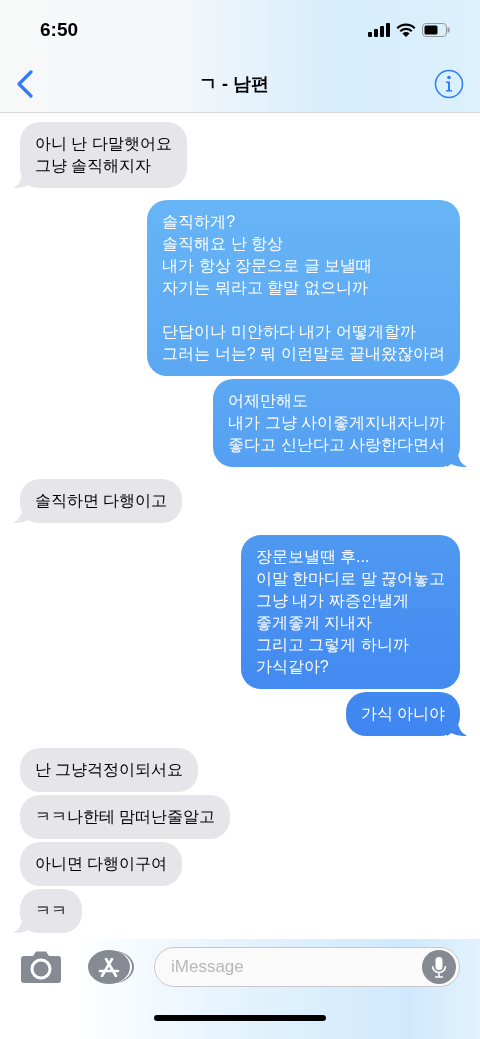 The height and width of the screenshot is (1039, 480). Describe the element at coordinates (59, 29) in the screenshot. I see `status-time: 6:50` at that location.